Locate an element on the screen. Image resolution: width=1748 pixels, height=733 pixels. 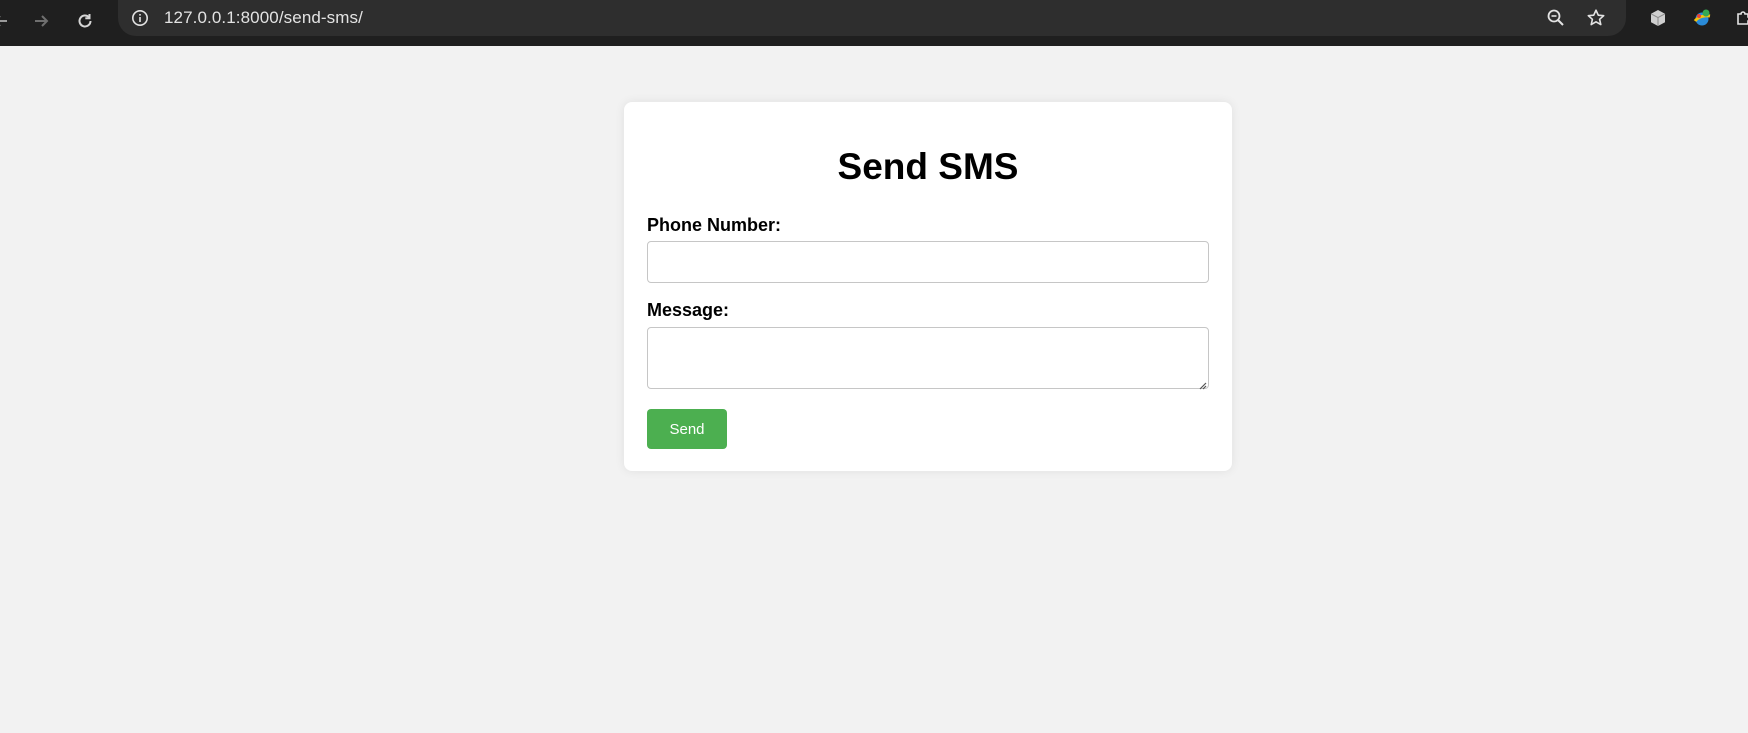
forward-arrow-icon is located at coordinates (41, 21).